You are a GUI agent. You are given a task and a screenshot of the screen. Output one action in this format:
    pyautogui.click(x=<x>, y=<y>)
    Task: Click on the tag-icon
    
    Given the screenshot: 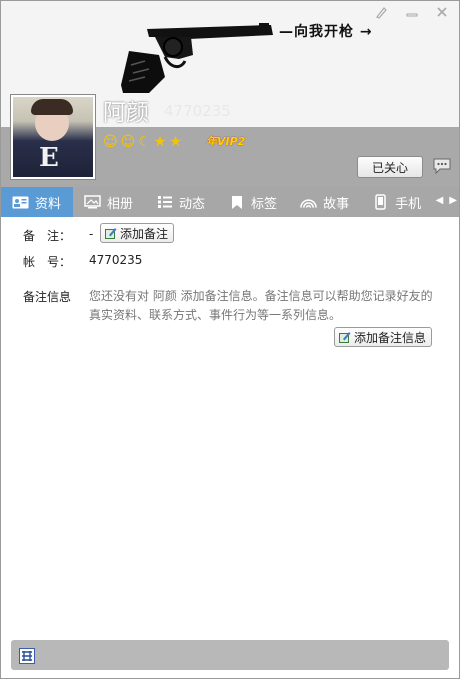 What is the action you would take?
    pyautogui.click(x=236, y=202)
    